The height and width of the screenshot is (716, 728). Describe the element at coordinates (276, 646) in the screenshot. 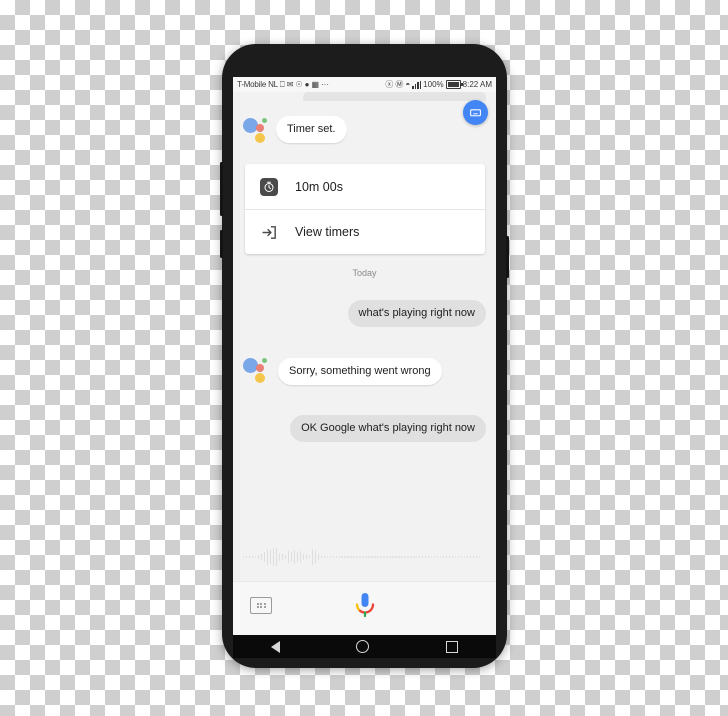

I see `back-button` at that location.